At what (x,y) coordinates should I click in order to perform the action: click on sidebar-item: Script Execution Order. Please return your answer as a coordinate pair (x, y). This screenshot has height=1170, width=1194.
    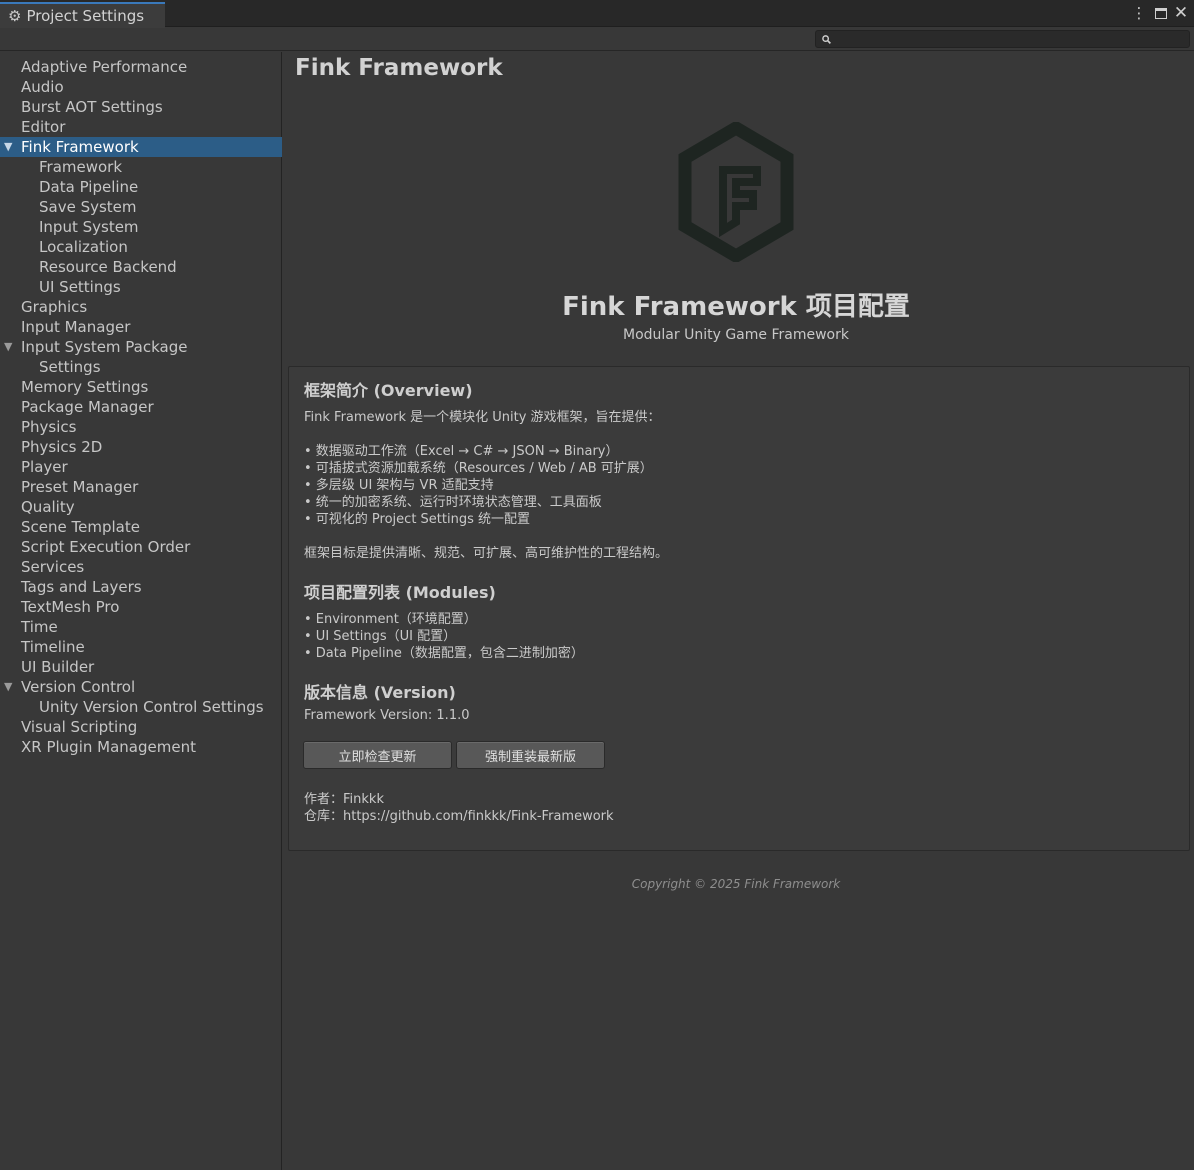
    Looking at the image, I should click on (141, 547).